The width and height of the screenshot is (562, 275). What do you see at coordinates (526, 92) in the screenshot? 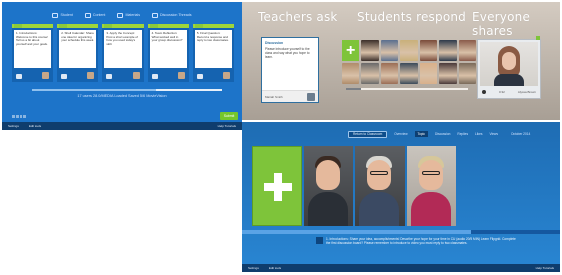
I see `video-author: Alyssa Brown` at bounding box center [526, 92].